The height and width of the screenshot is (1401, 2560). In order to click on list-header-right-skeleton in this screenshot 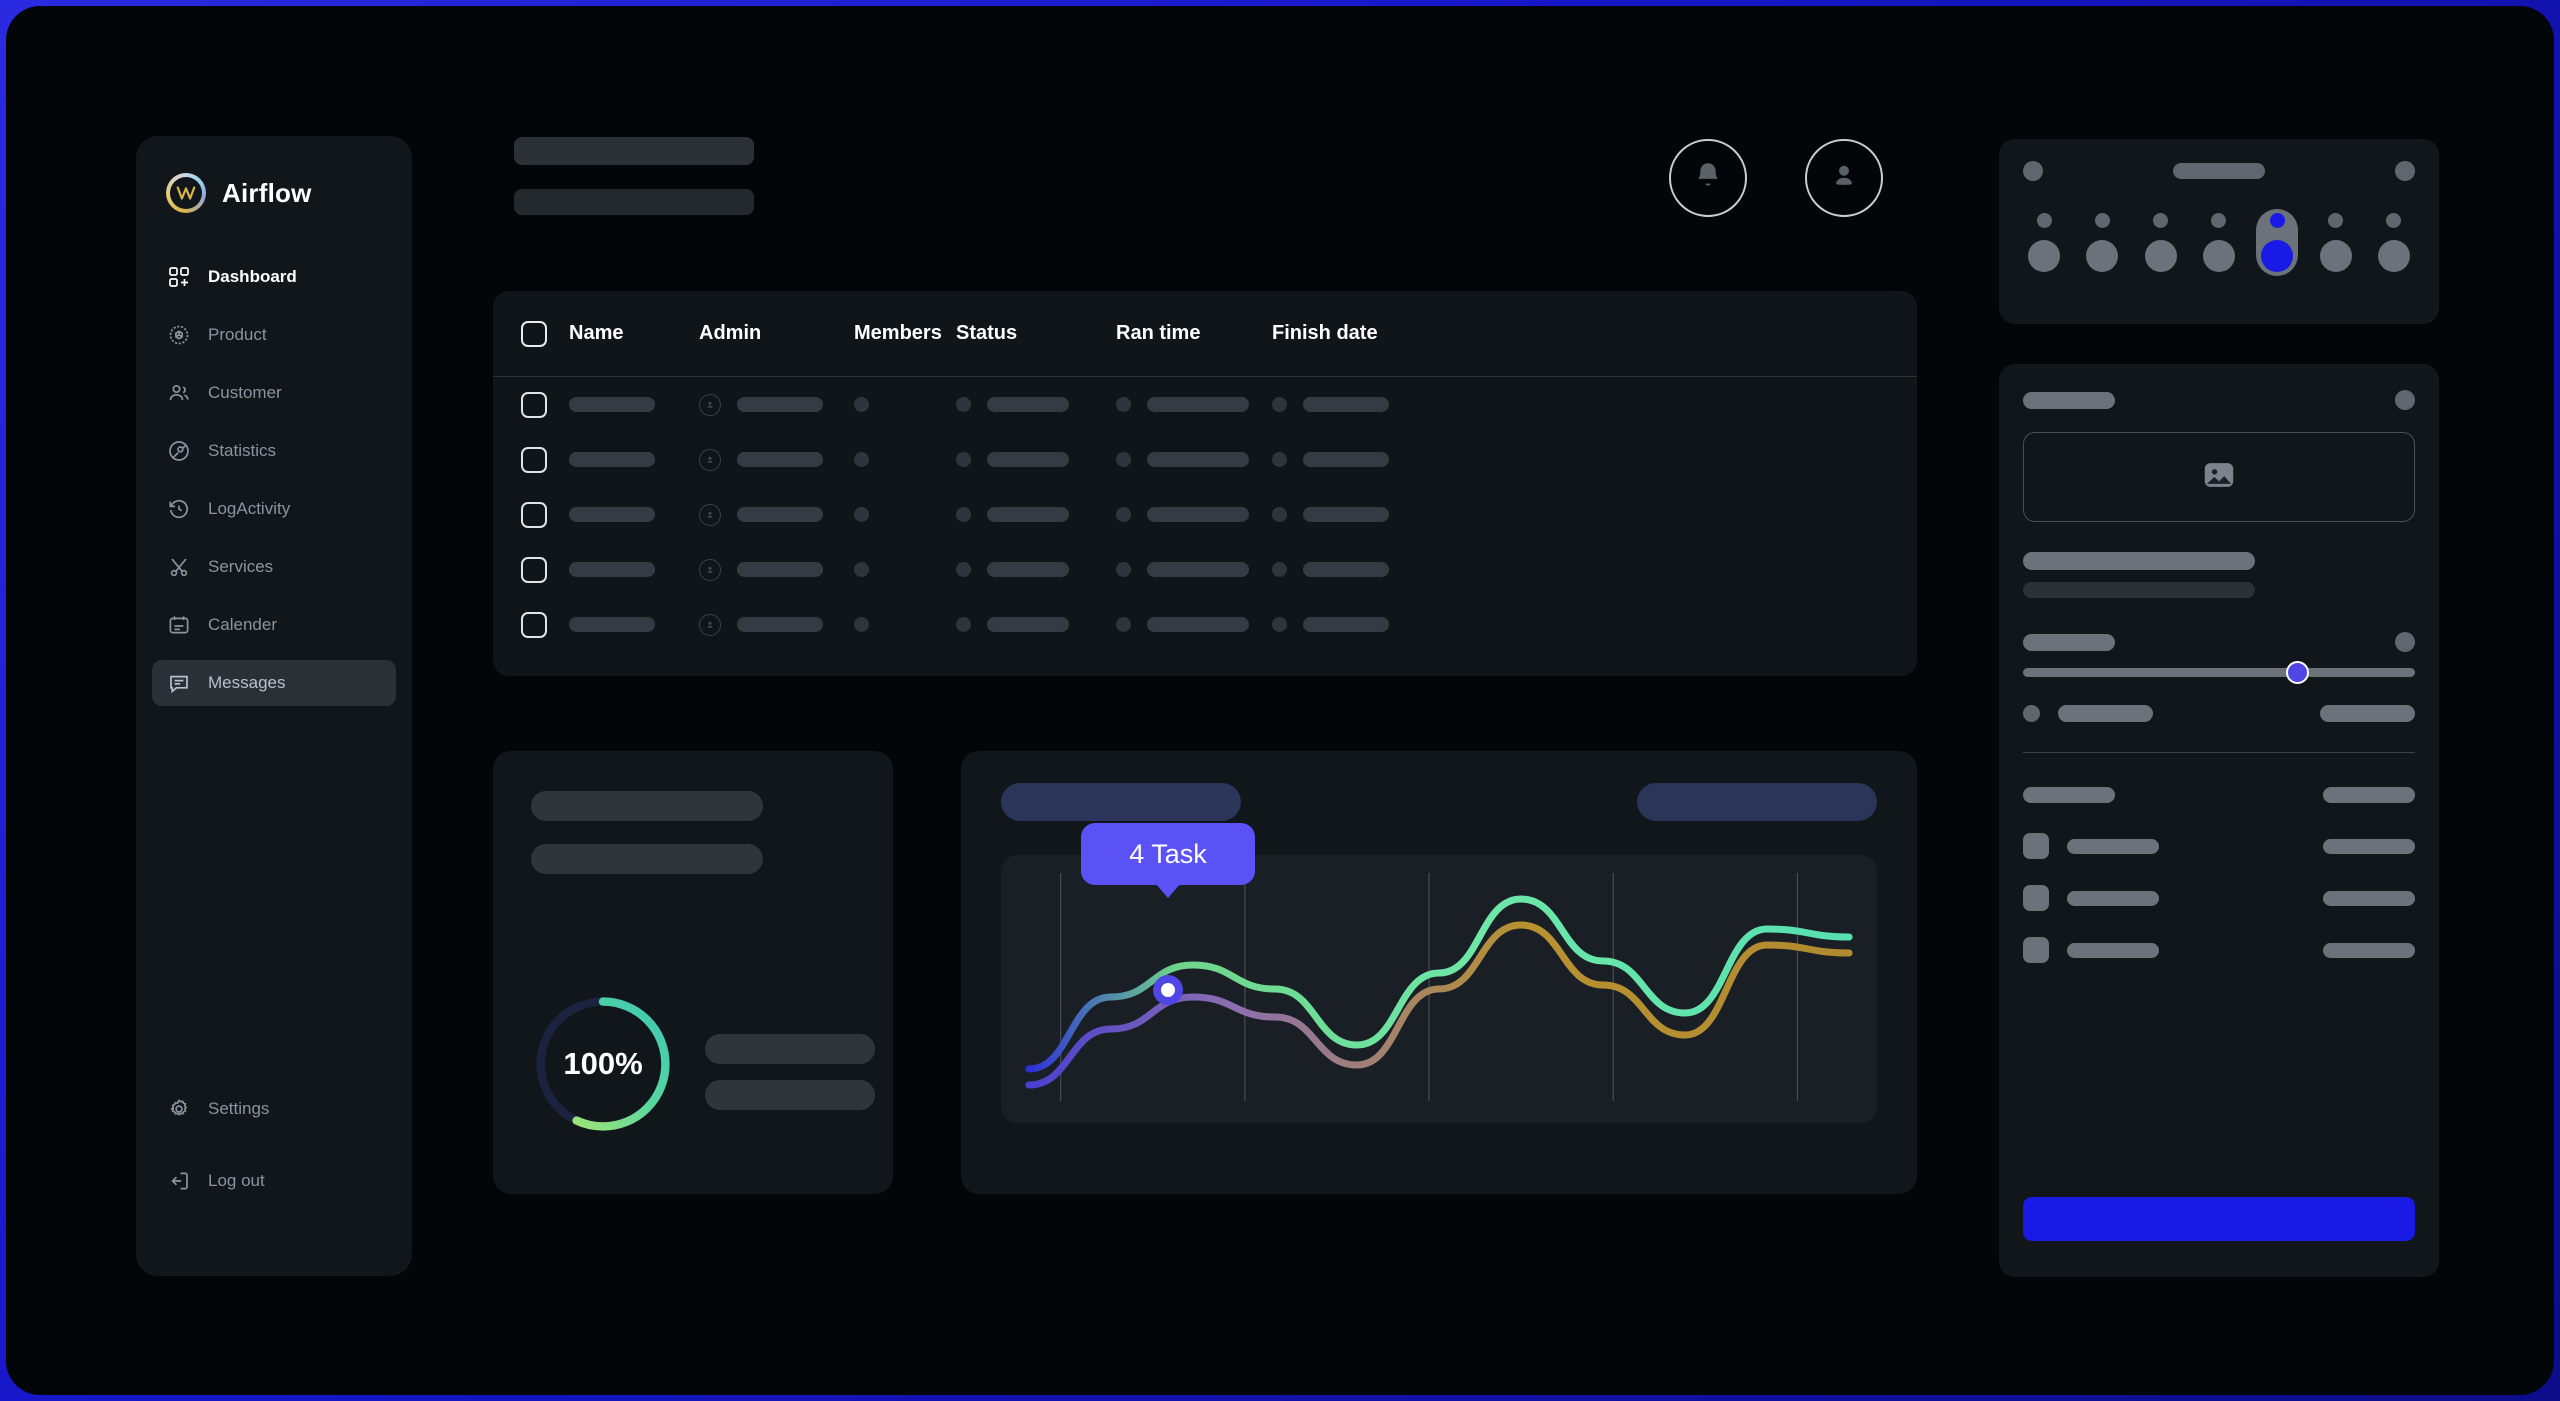, I will do `click(2369, 795)`.